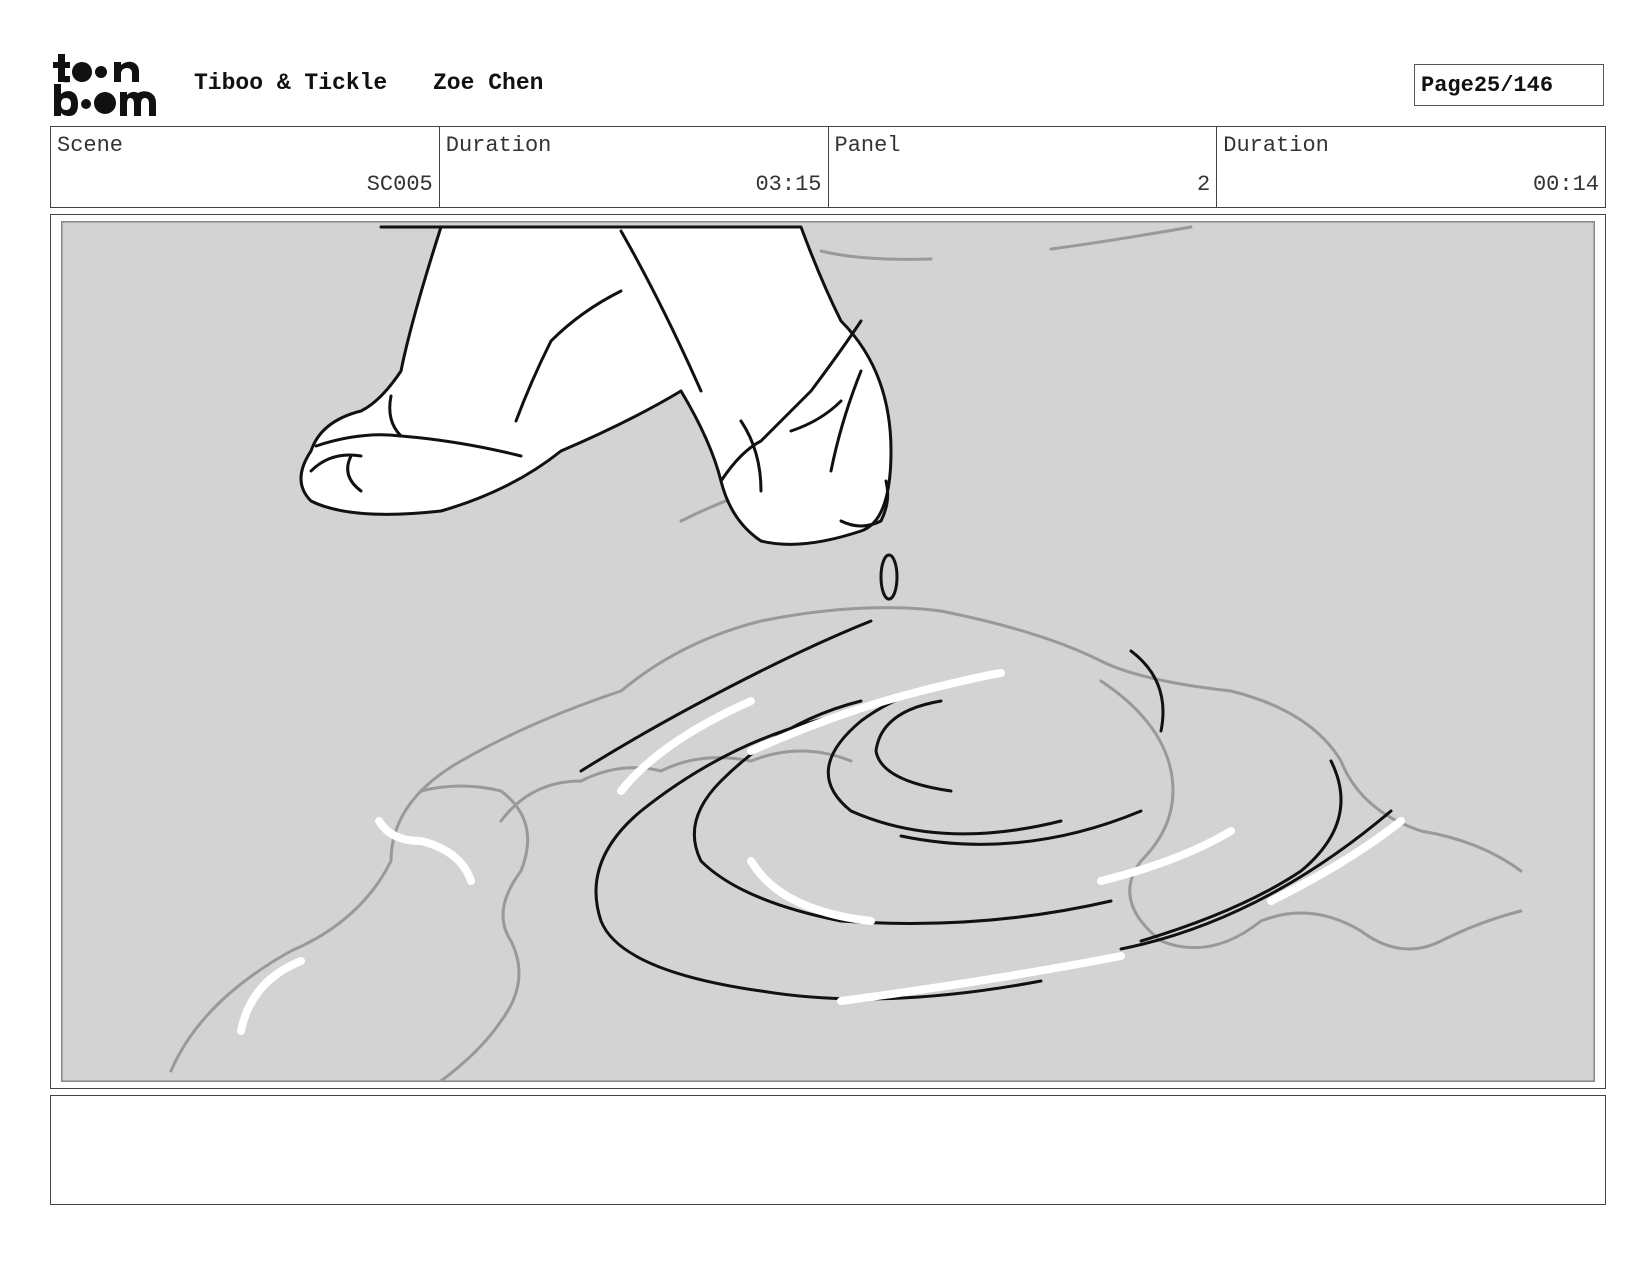 The height and width of the screenshot is (1275, 1650). I want to click on scene-label: Scene, so click(90, 145).